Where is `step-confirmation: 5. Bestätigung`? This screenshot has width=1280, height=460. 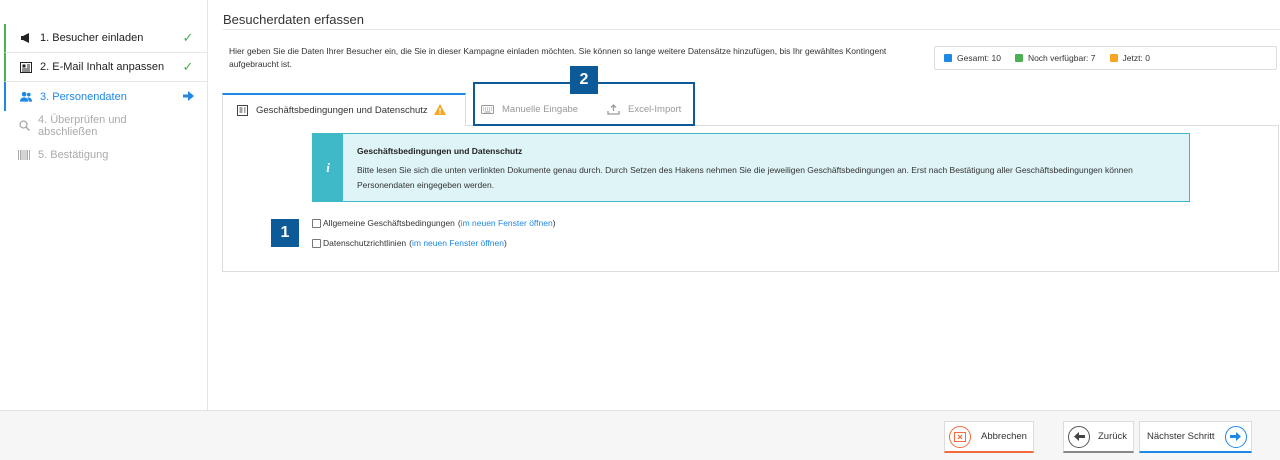
step-confirmation: 5. Bestätigung is located at coordinates (106, 154).